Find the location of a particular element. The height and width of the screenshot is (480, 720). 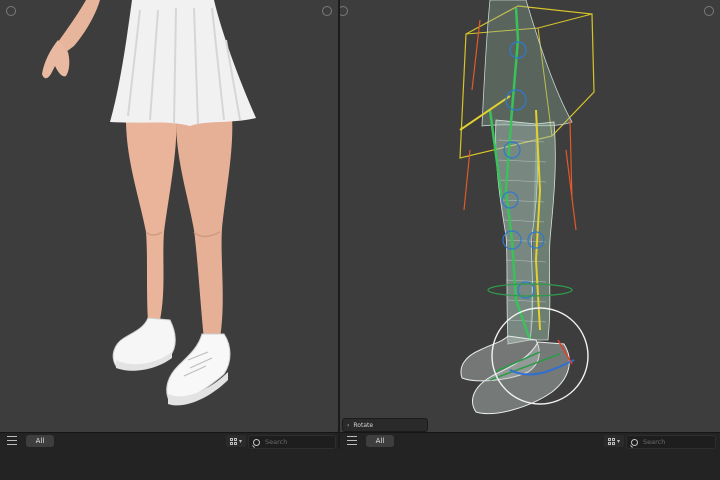

left-leg is located at coordinates (151, 221).